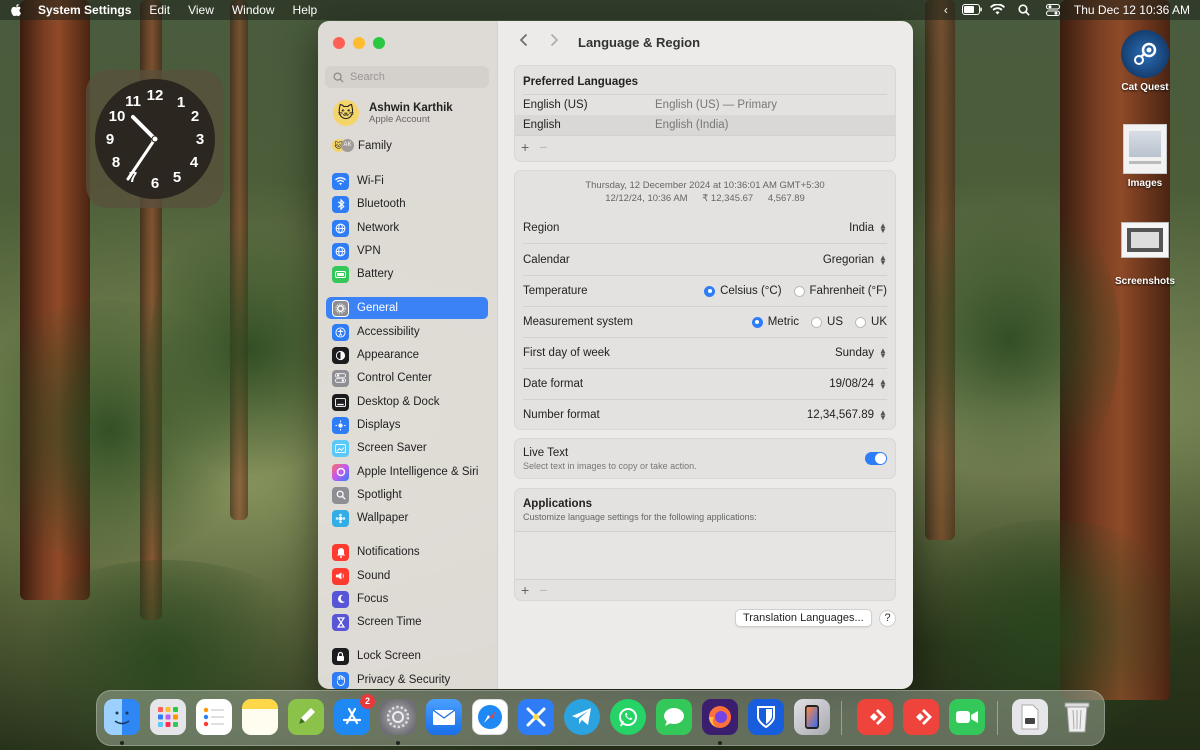  I want to click on sidebar-item-battery: Battery, so click(407, 274).